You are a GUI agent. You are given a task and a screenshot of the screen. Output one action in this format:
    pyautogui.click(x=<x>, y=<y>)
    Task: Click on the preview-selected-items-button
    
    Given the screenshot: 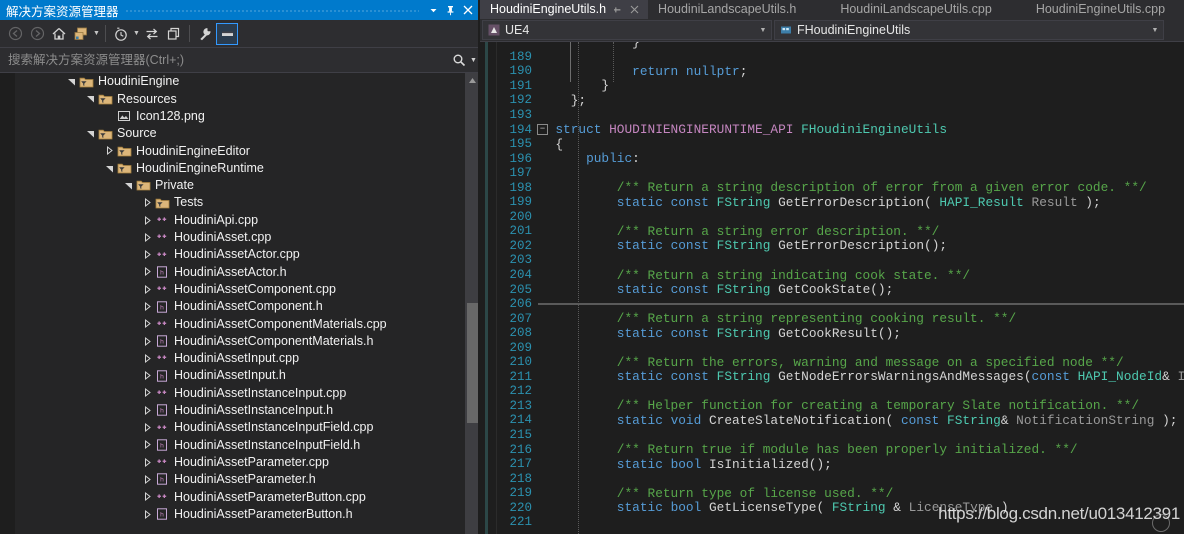 What is the action you would take?
    pyautogui.click(x=227, y=33)
    